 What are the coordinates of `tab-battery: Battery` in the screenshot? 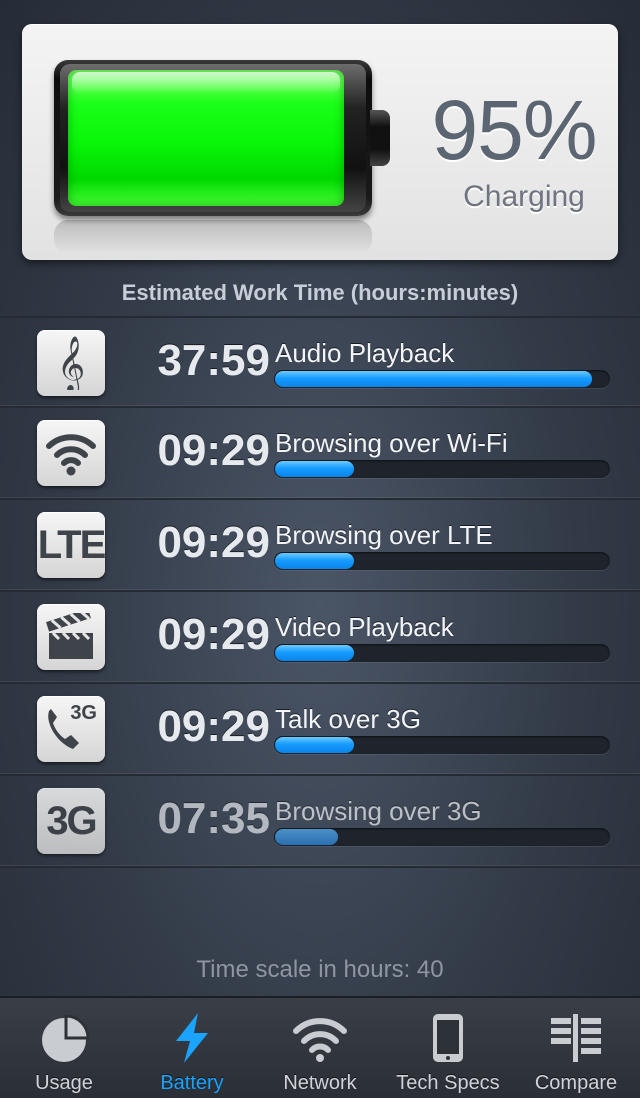 It's located at (192, 1048).